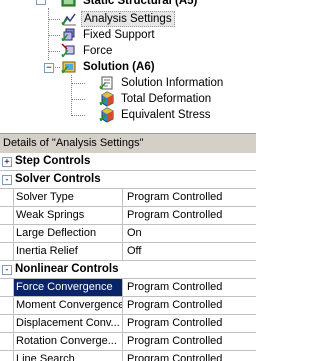  I want to click on tree-label: Equivalent Stress, so click(166, 115).